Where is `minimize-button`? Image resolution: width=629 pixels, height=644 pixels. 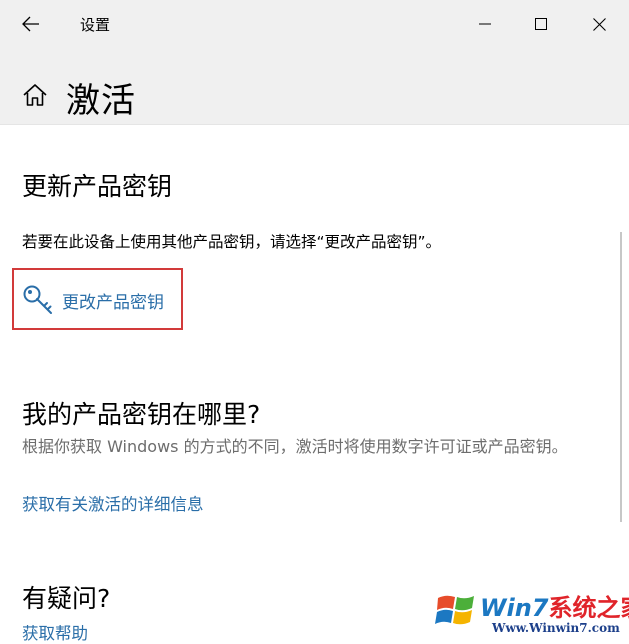 minimize-button is located at coordinates (485, 24).